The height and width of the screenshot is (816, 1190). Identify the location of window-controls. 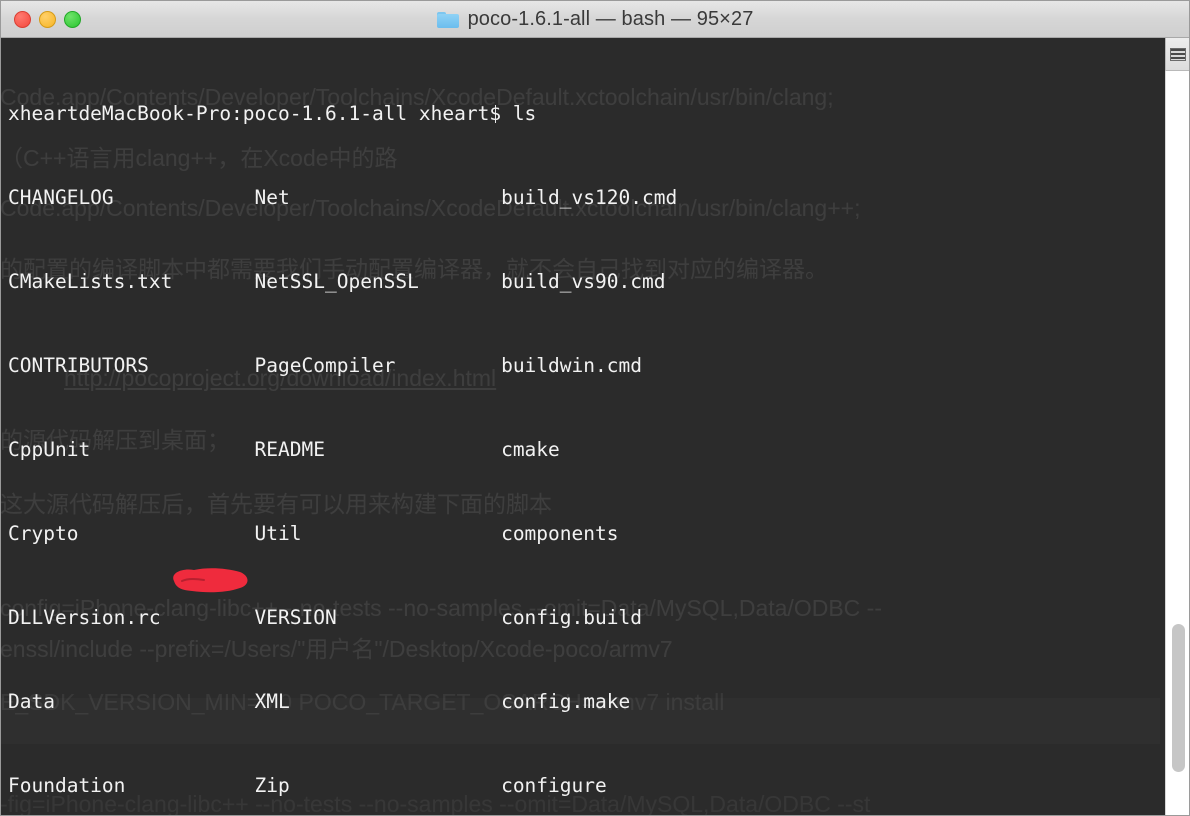
(47, 19).